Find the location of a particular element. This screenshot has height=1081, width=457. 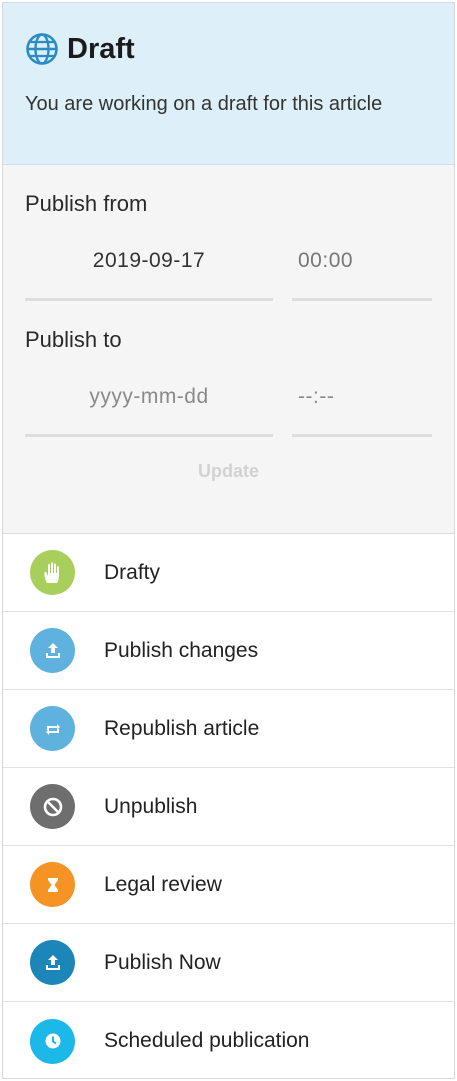

action-label: Drafty is located at coordinates (132, 572).